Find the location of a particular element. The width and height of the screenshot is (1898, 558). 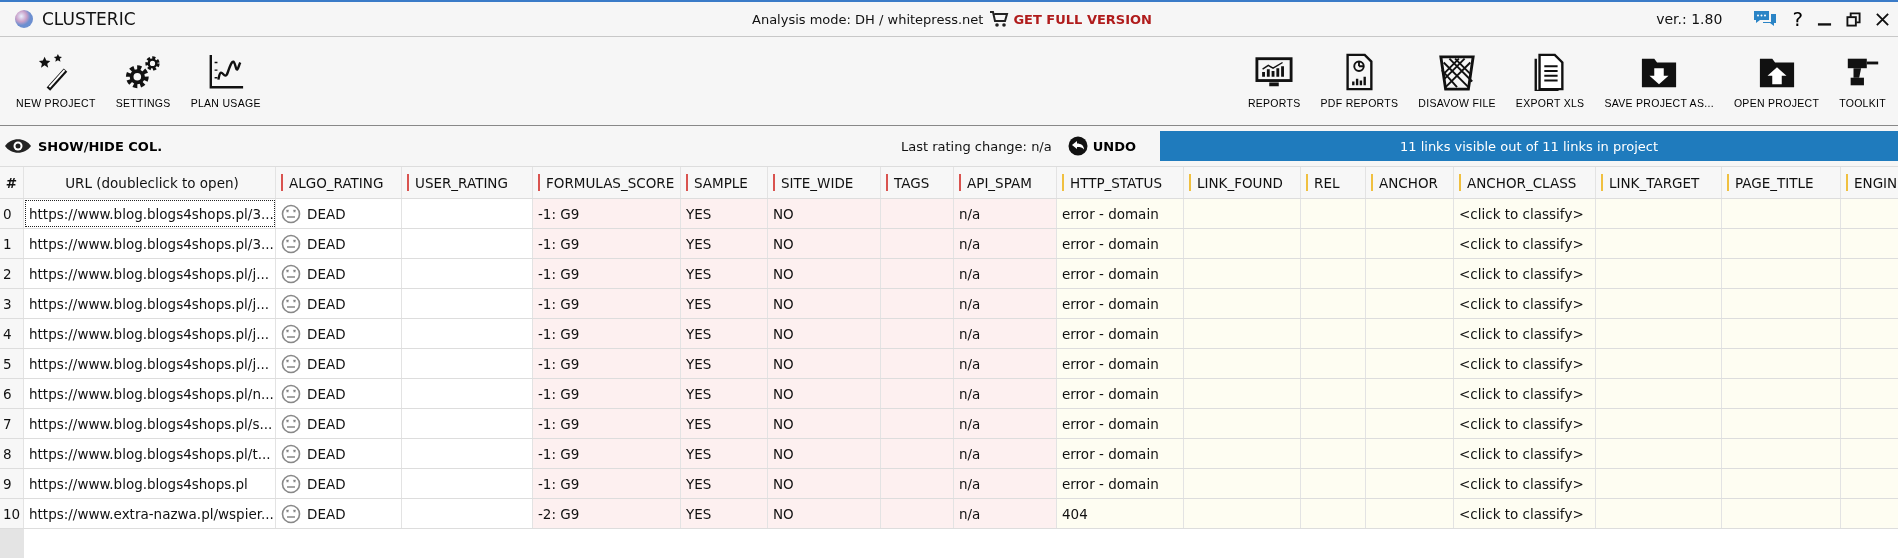

analysis-mode: Analysis mode: DH / whitepress.net is located at coordinates (868, 19).